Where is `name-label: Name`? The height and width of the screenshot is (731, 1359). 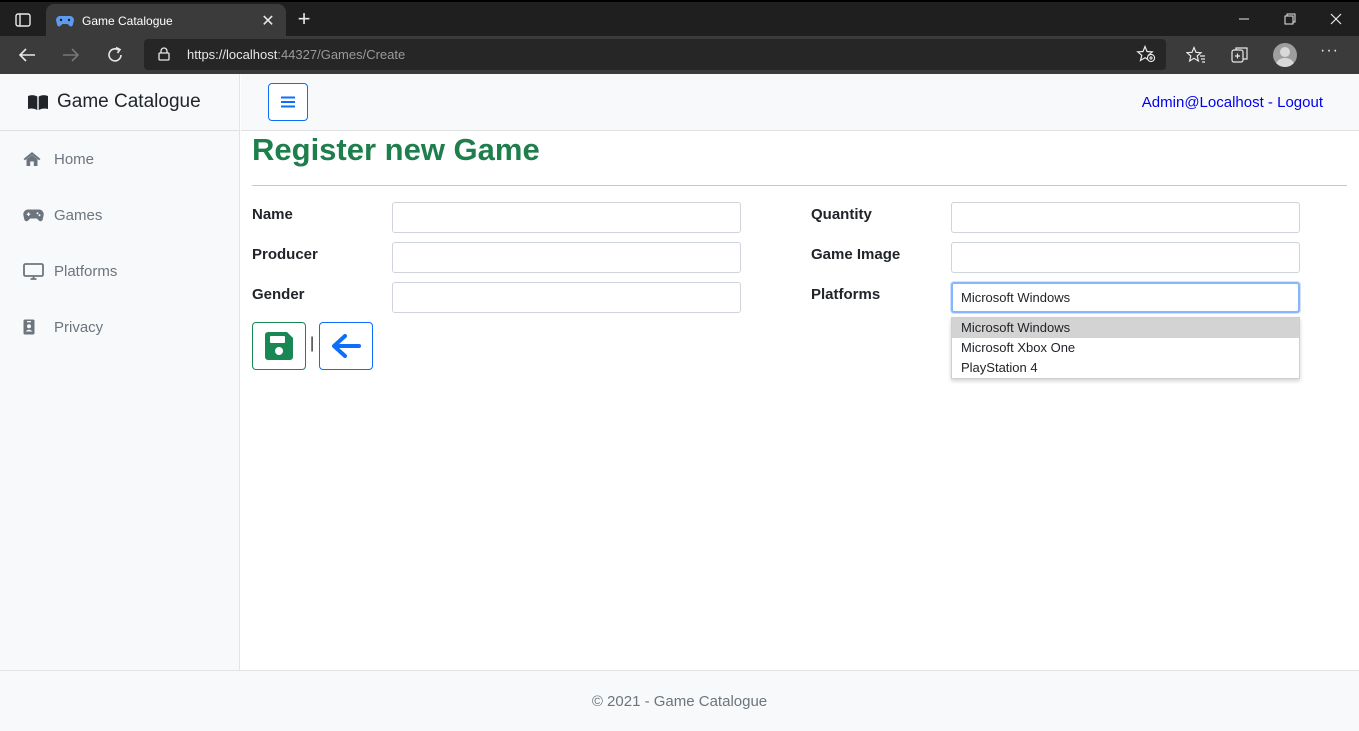 name-label: Name is located at coordinates (272, 214).